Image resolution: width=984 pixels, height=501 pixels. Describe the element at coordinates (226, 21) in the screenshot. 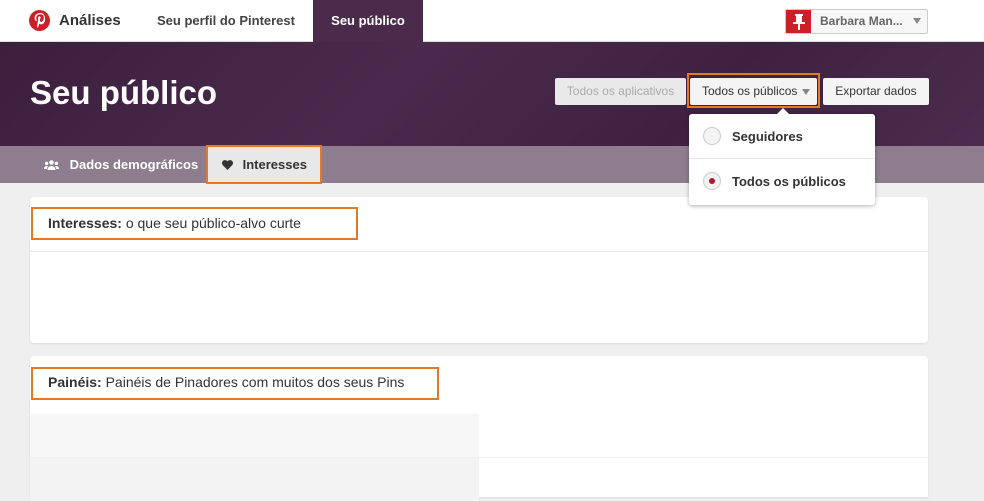

I see `tab-pinterest-profile: Seu perfil do Pinterest` at that location.